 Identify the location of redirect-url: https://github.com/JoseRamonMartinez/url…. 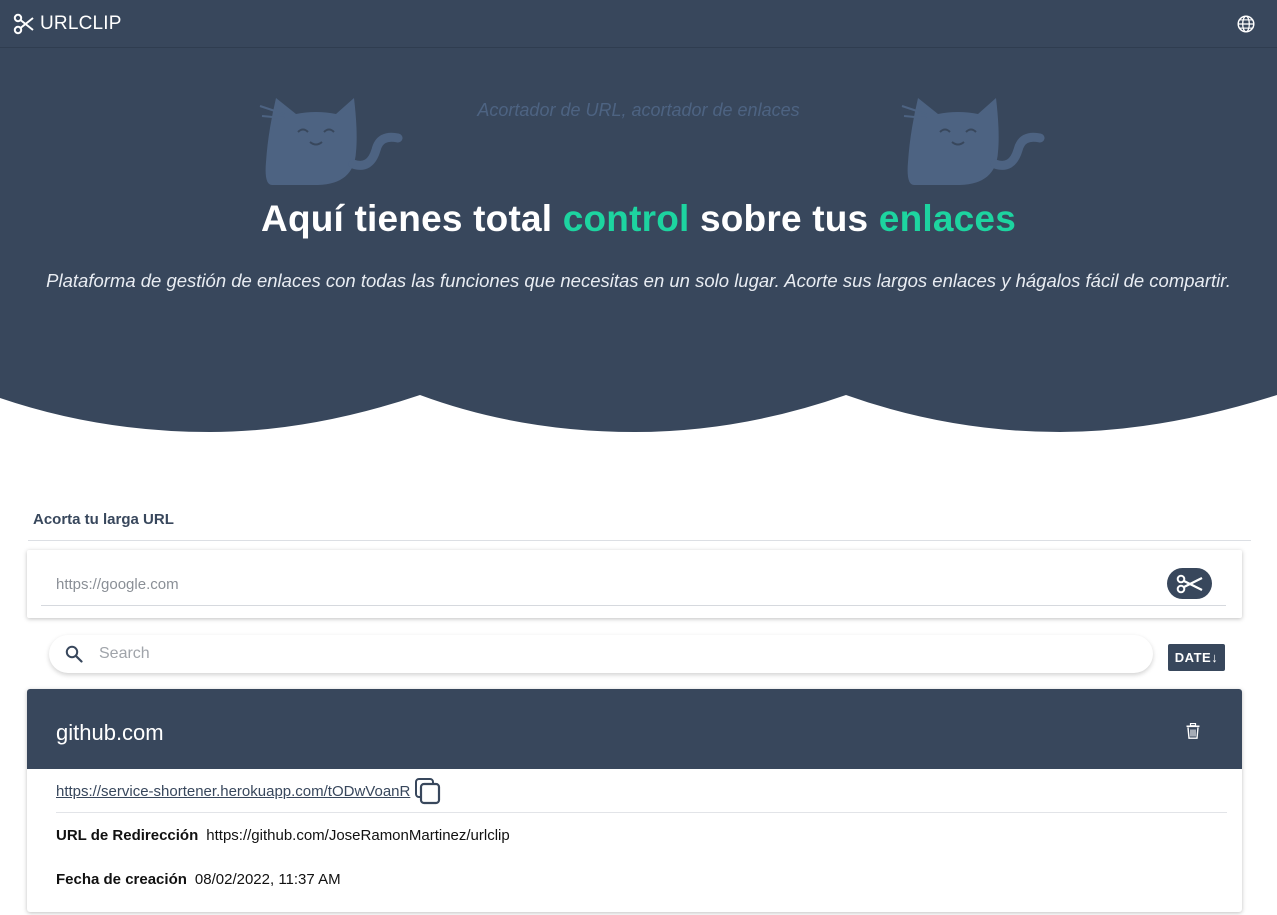
(358, 835).